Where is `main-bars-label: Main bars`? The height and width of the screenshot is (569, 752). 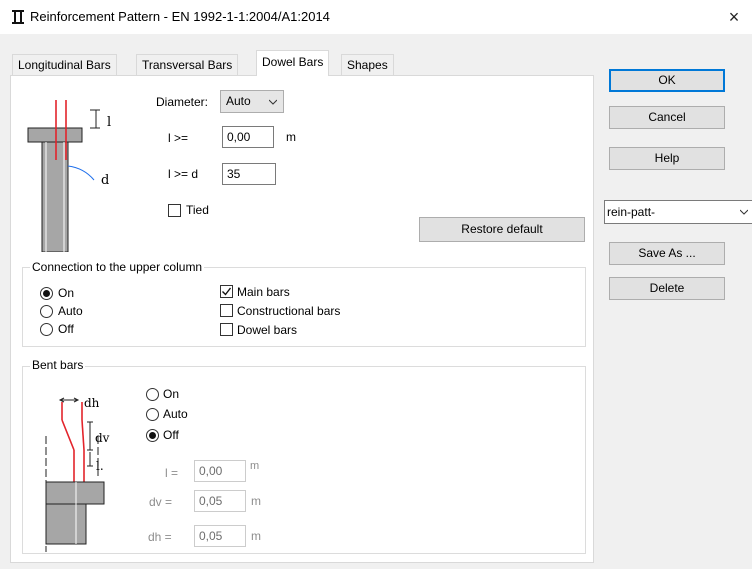
main-bars-label: Main bars is located at coordinates (263, 292).